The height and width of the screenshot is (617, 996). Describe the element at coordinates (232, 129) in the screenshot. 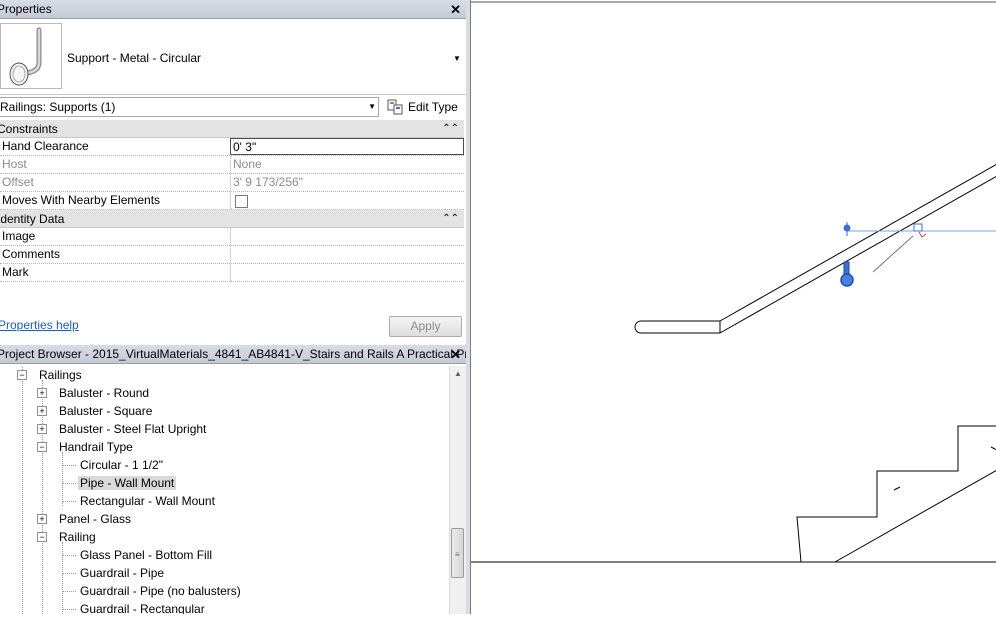

I see `group-header-constraints: Constraints ⌃⌃` at that location.